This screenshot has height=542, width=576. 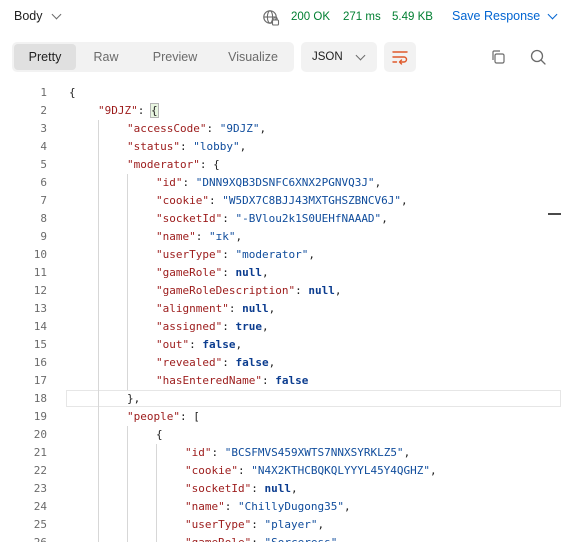 I want to click on copy-button, so click(x=498, y=57).